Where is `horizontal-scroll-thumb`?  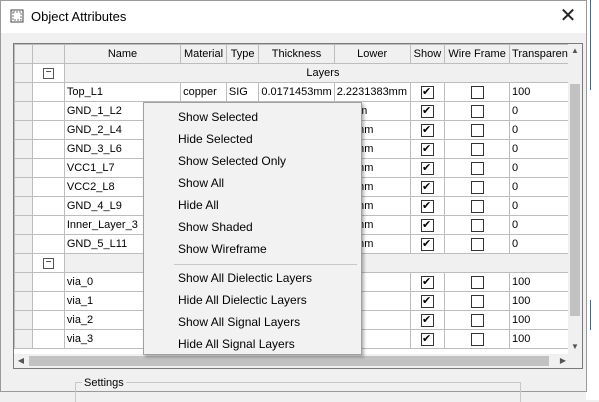
horizontal-scroll-thumb is located at coordinates (289, 361).